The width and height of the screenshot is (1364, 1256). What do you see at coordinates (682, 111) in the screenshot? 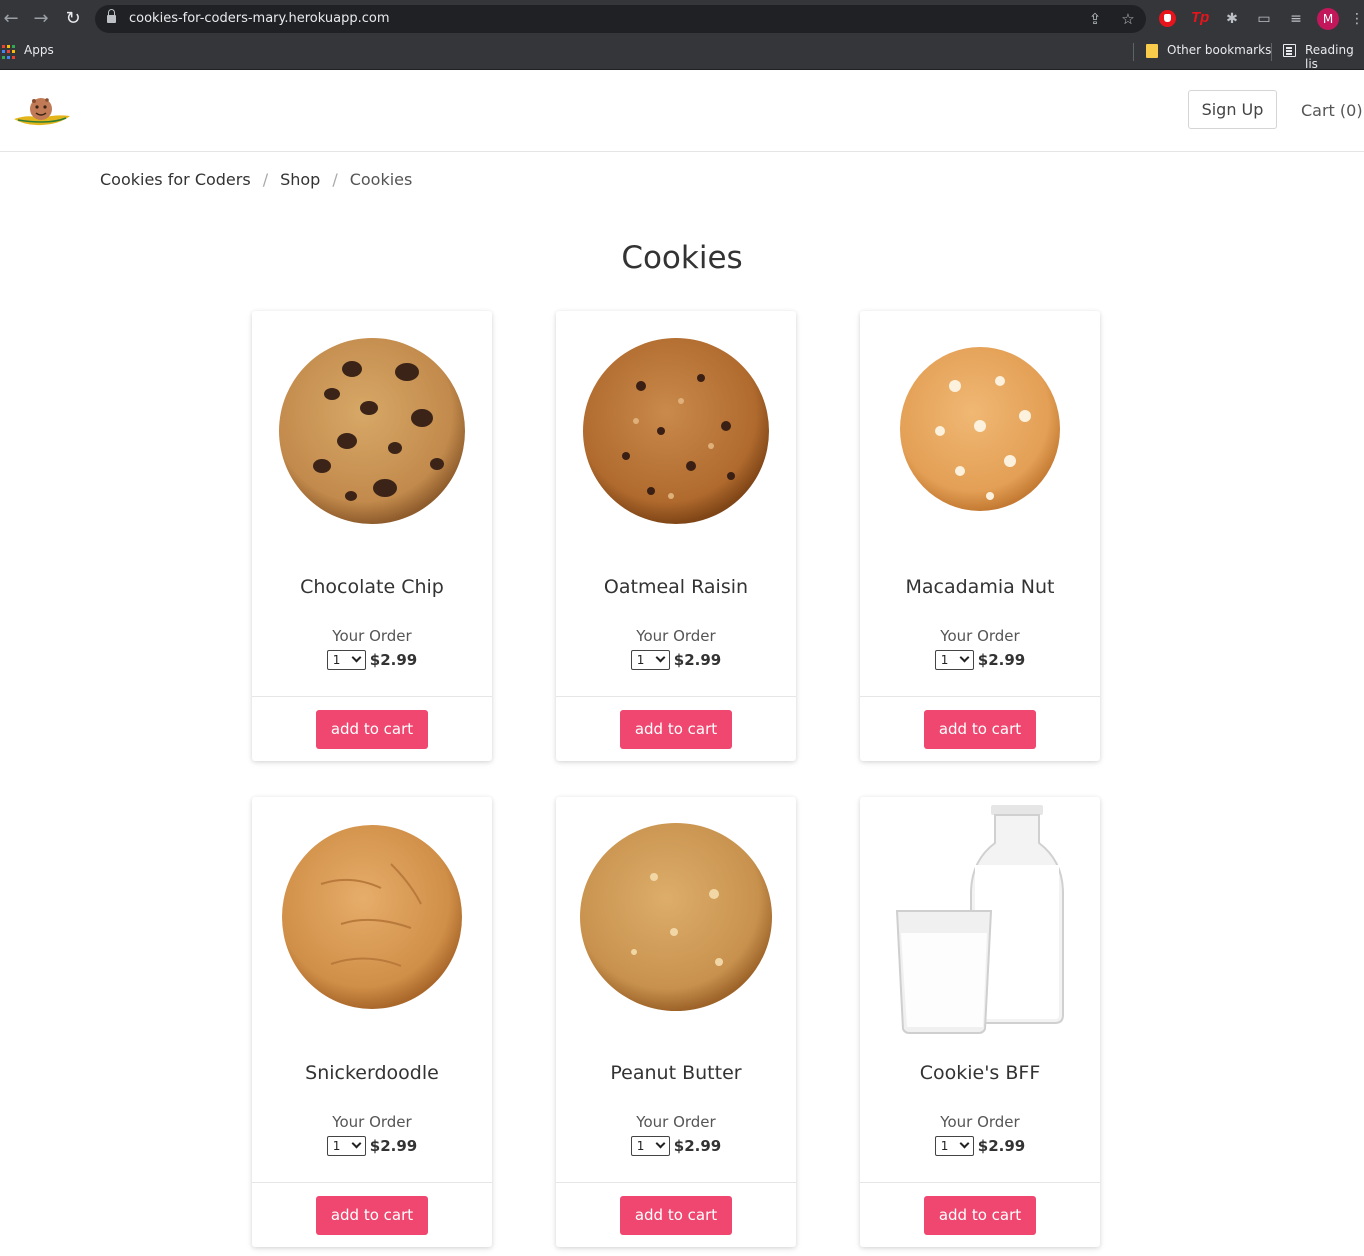
I see `site-header: Sign Up Cart (0)` at bounding box center [682, 111].